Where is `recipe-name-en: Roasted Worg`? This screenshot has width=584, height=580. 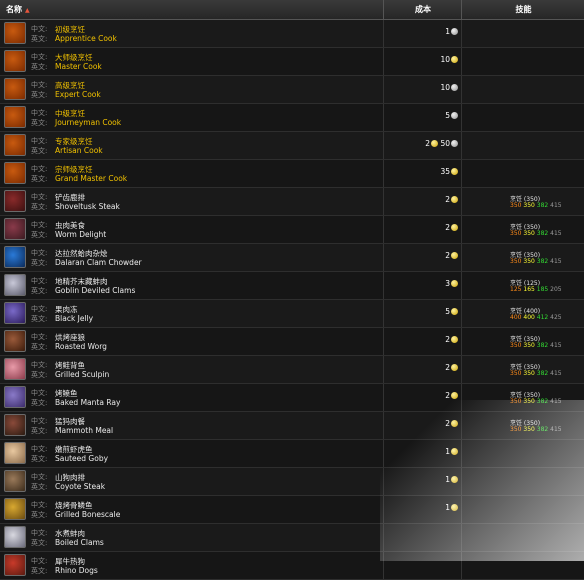 recipe-name-en: Roasted Worg is located at coordinates (81, 346).